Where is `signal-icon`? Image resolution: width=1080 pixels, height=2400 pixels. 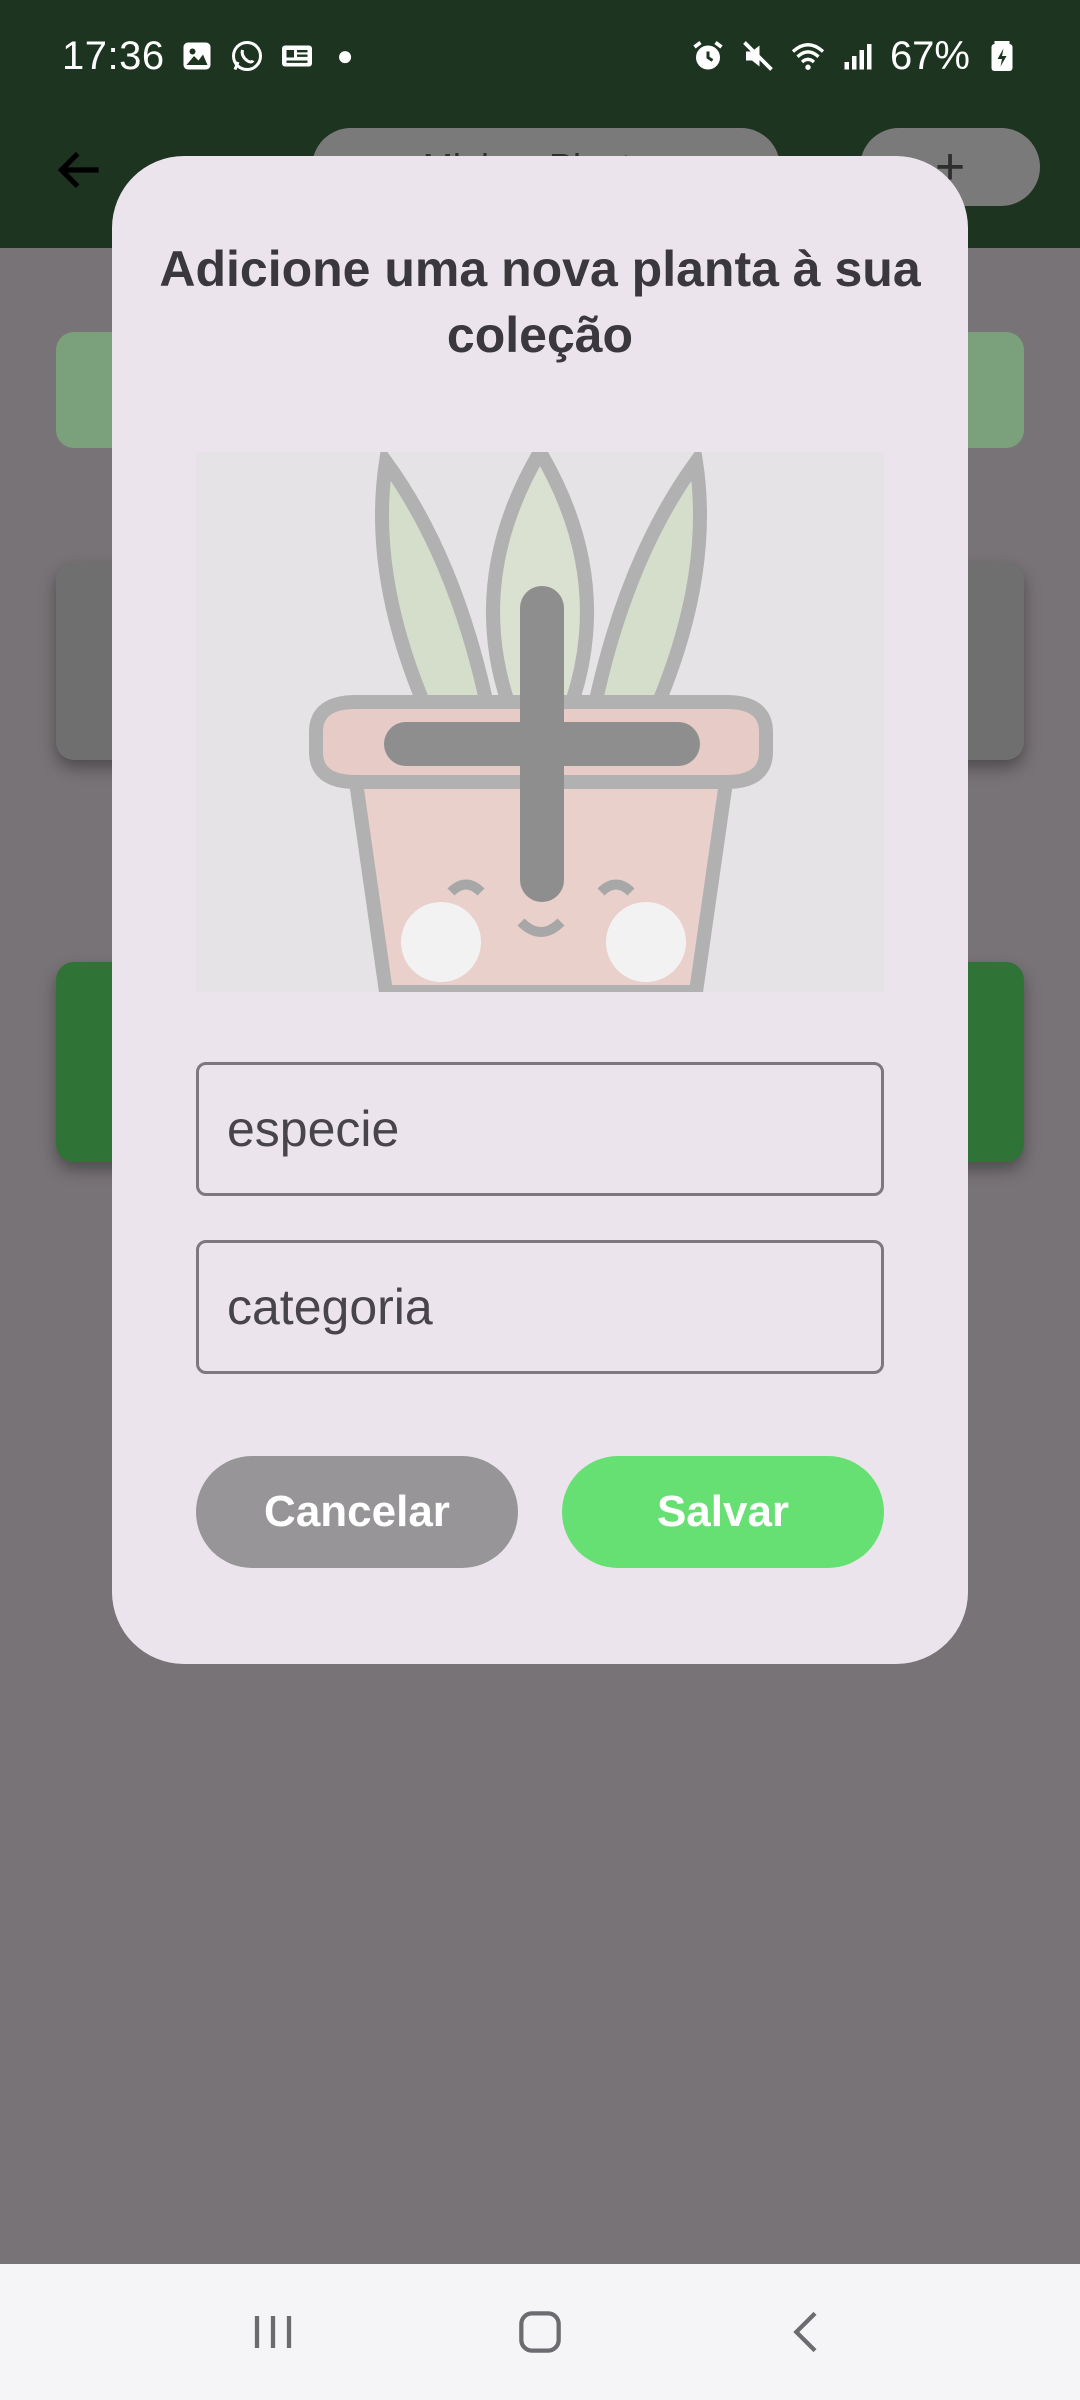 signal-icon is located at coordinates (858, 56).